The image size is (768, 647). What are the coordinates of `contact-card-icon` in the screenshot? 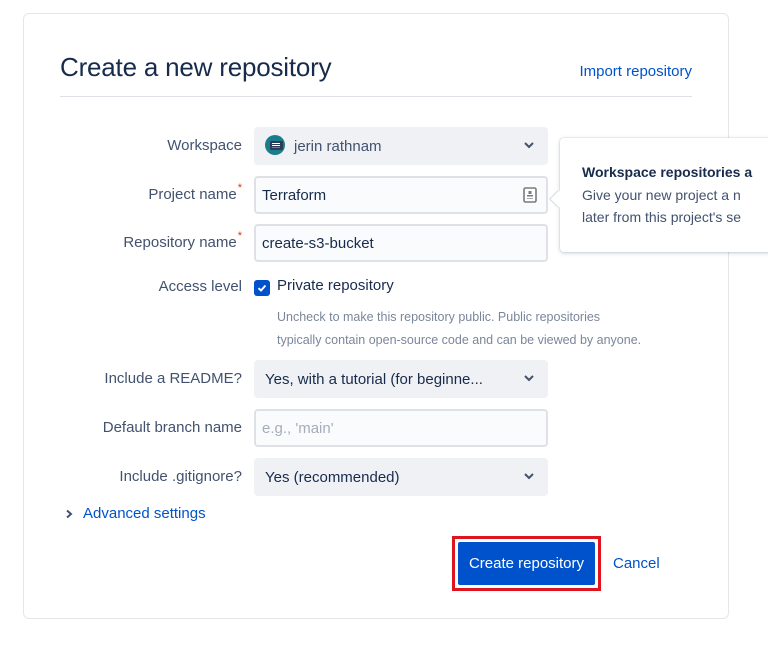 It's located at (530, 195).